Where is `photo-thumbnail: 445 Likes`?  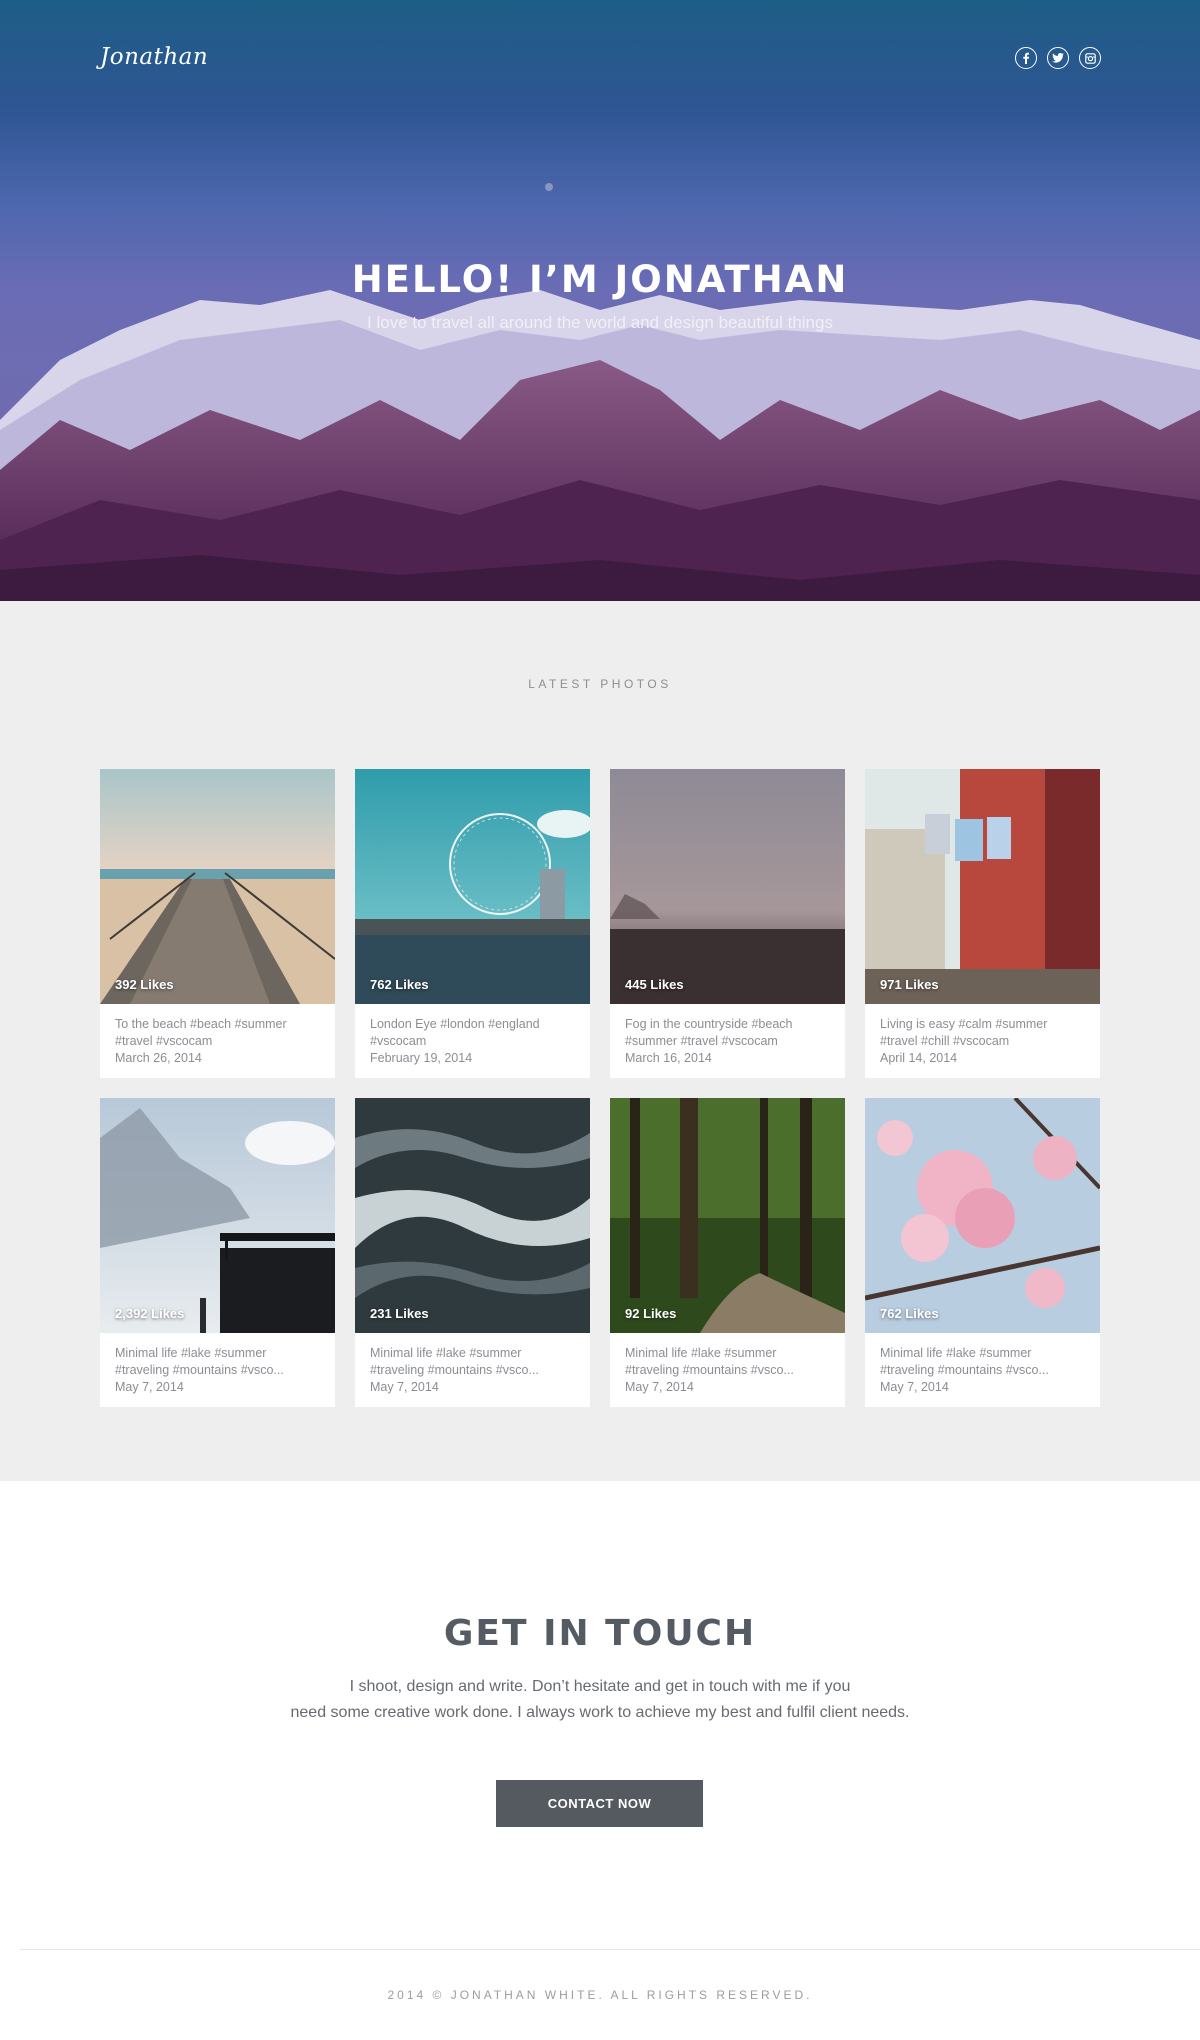 photo-thumbnail: 445 Likes is located at coordinates (727, 886).